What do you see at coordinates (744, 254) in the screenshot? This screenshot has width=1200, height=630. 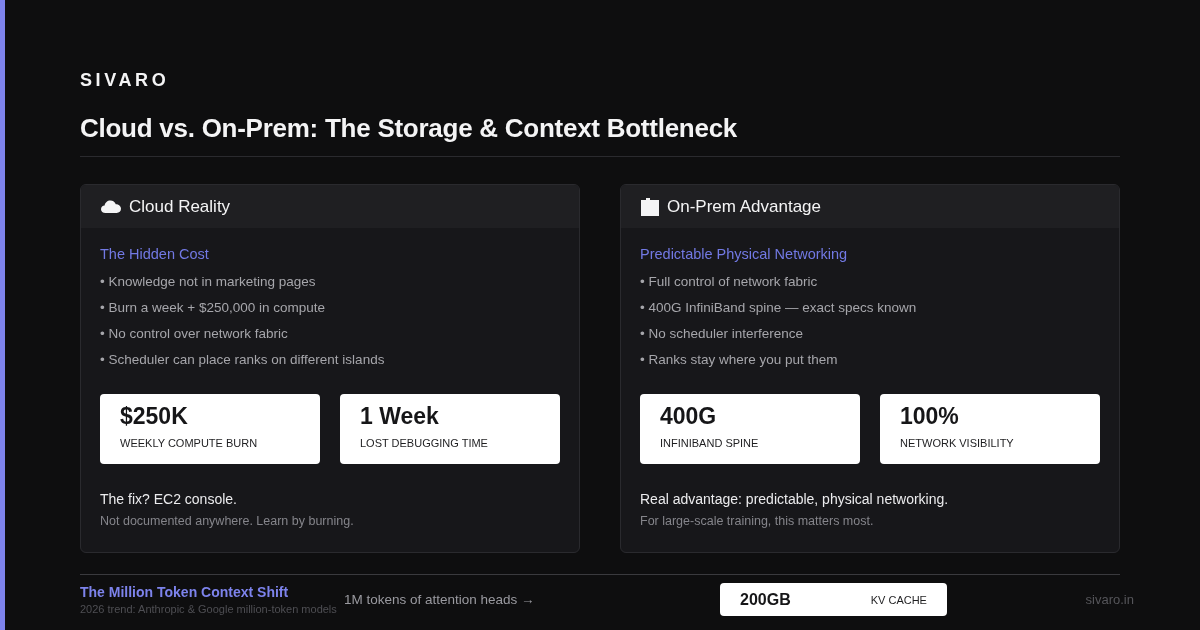 I see `card-subheading: Predictable Physical Networking` at bounding box center [744, 254].